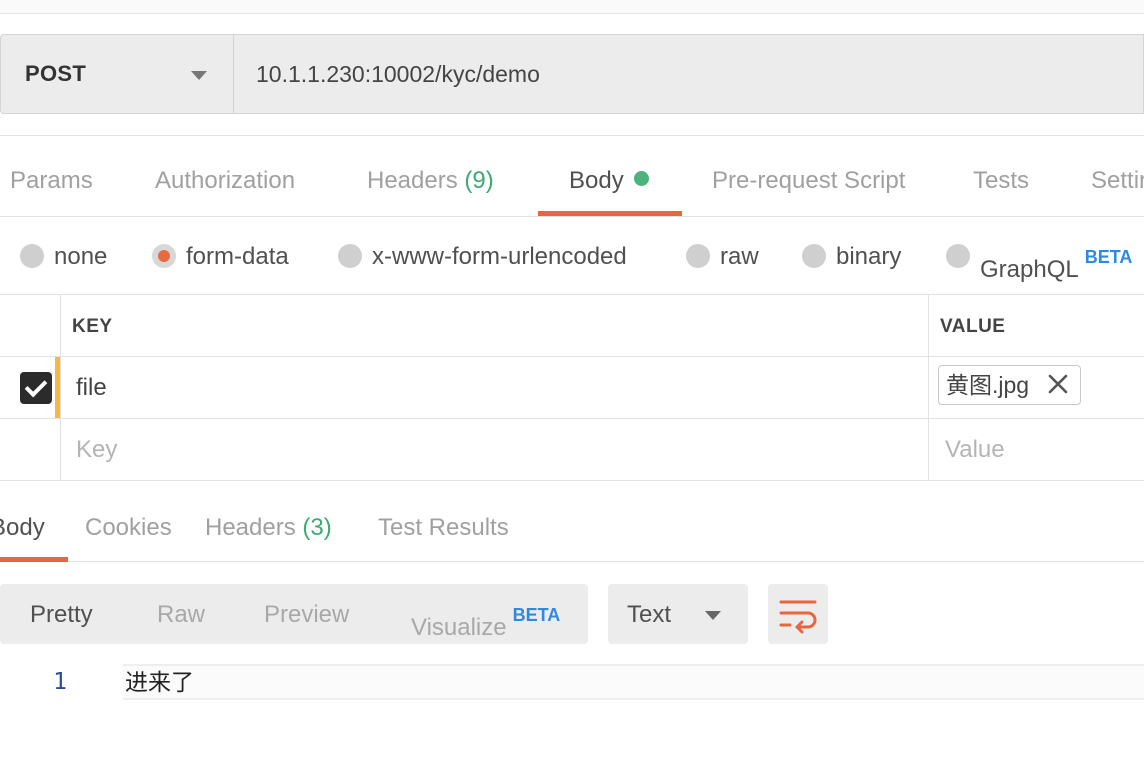 The width and height of the screenshot is (1144, 760). Describe the element at coordinates (459, 627) in the screenshot. I see `visualize-label: Visualize` at that location.